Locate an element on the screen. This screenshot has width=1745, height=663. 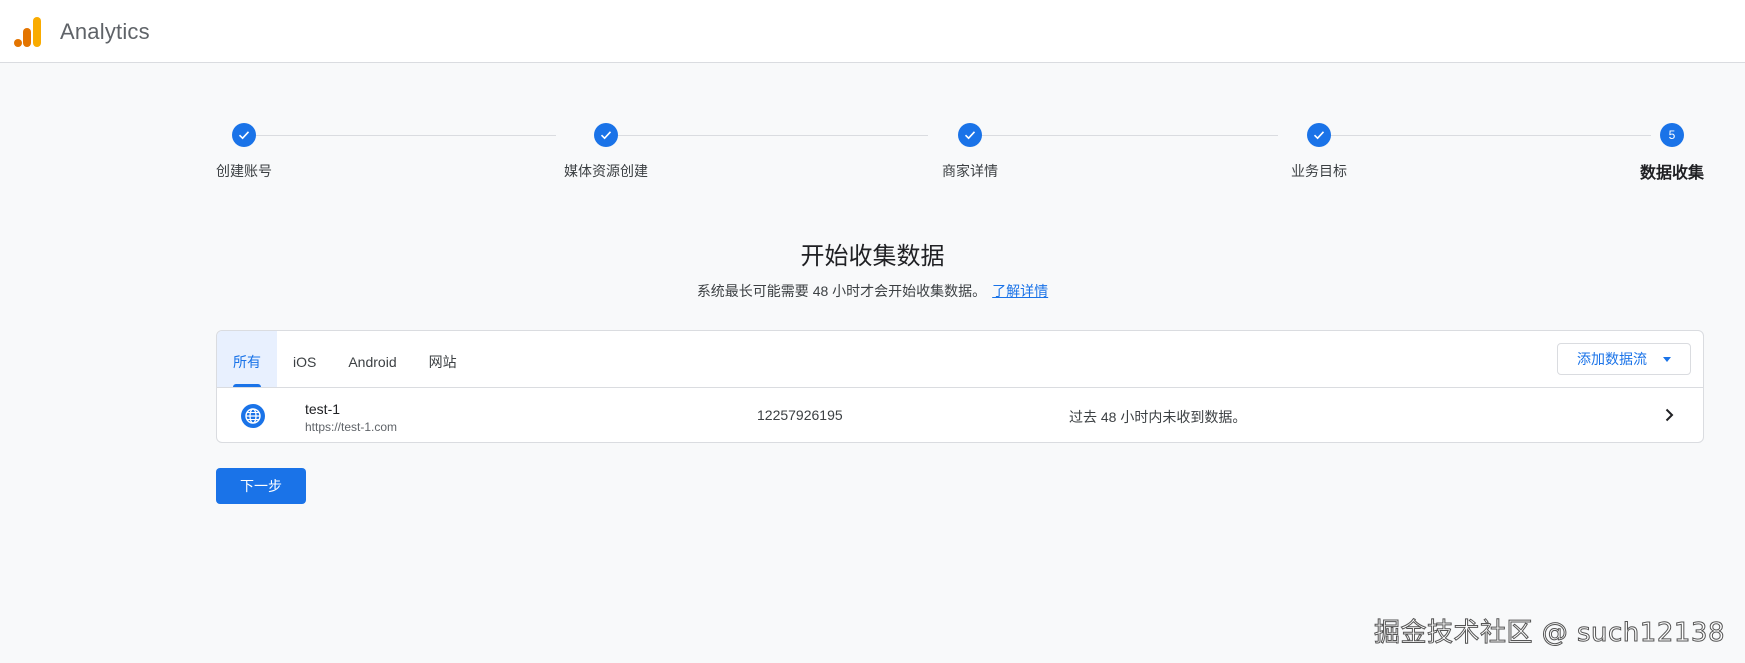
tab-all: 所有 is located at coordinates (247, 359).